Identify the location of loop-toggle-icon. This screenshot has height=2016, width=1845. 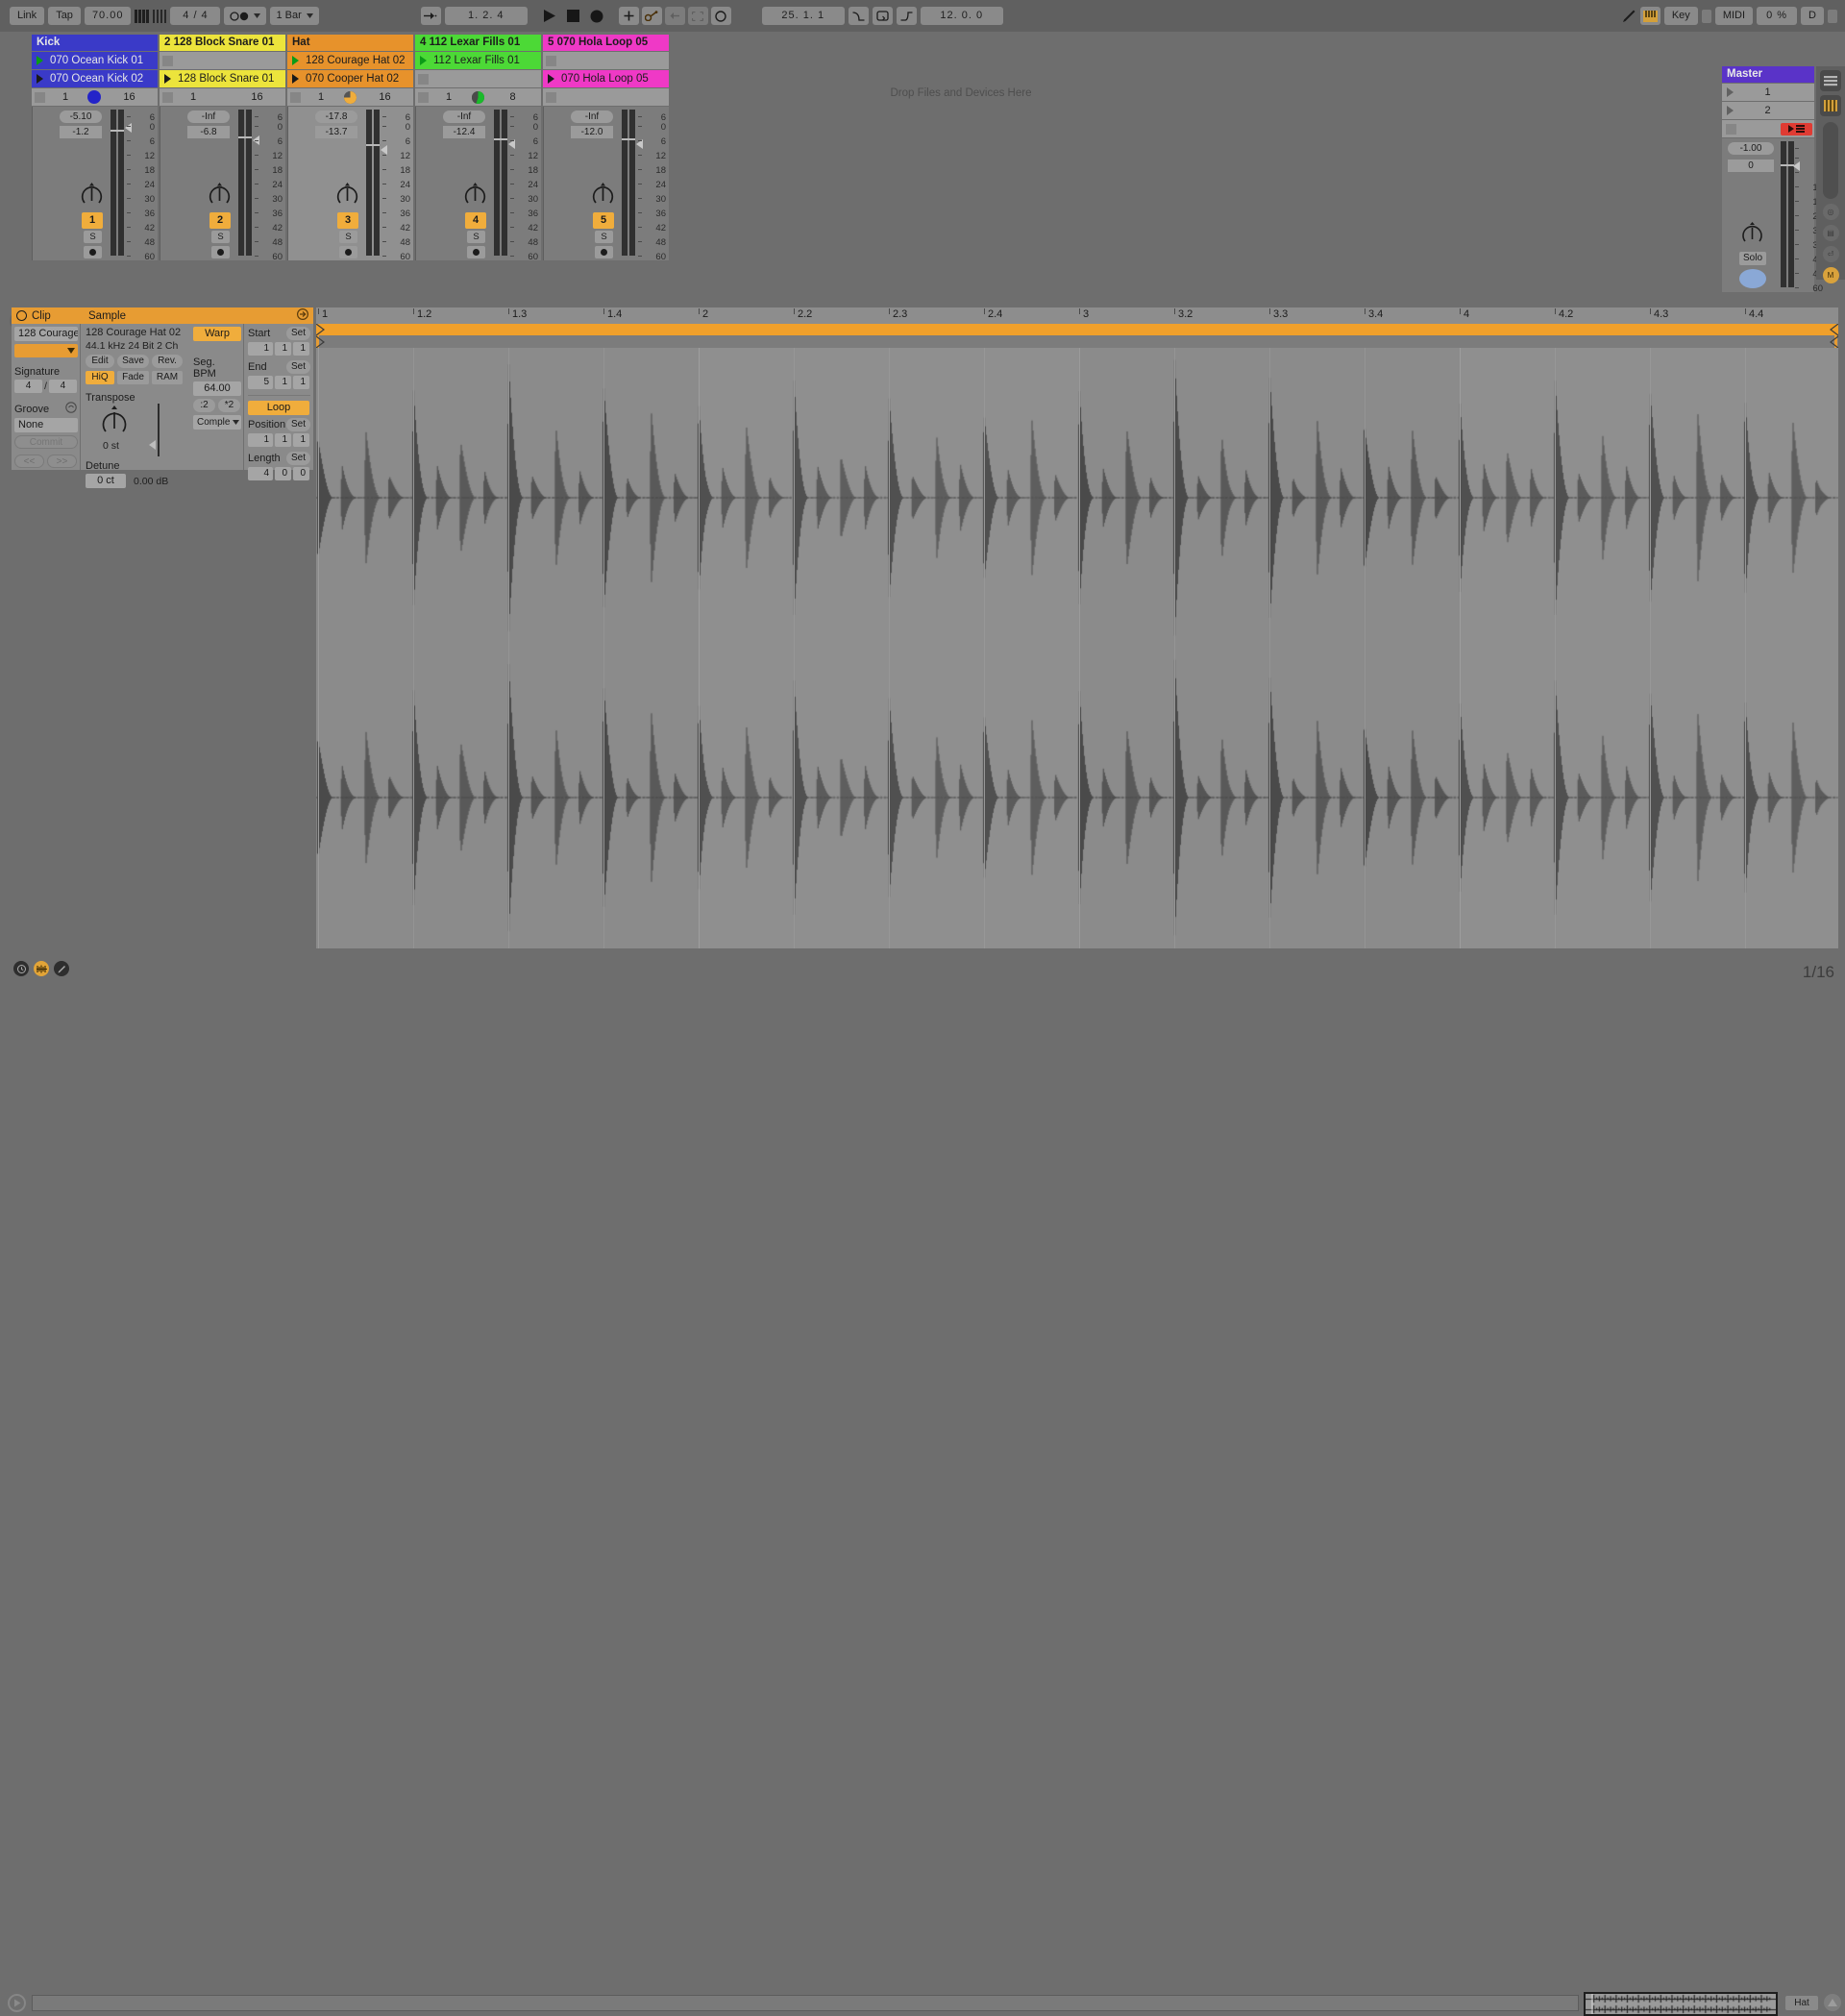
(883, 16).